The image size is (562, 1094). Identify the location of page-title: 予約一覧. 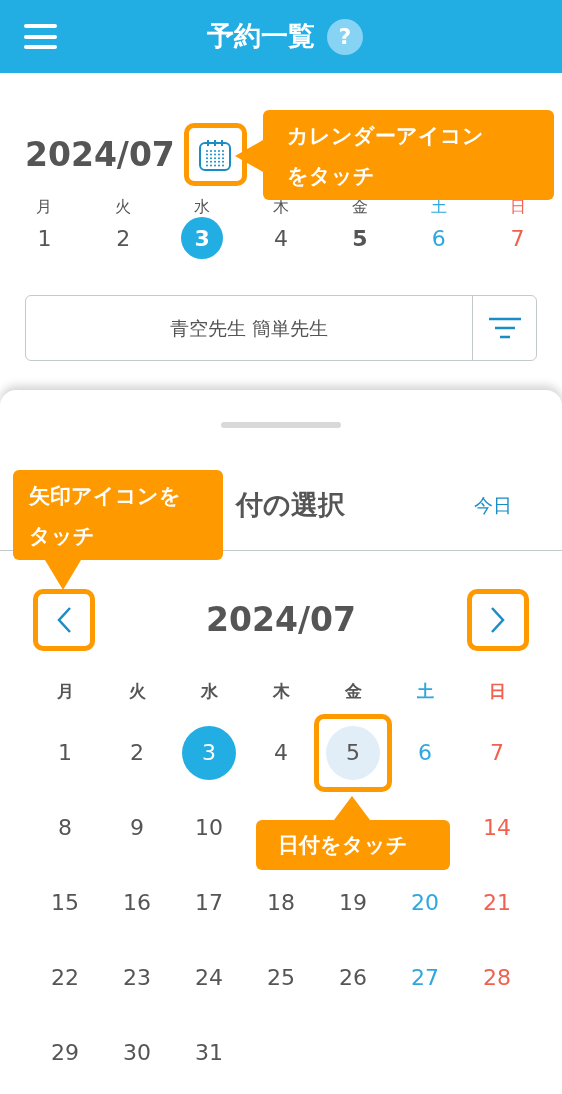
(261, 36).